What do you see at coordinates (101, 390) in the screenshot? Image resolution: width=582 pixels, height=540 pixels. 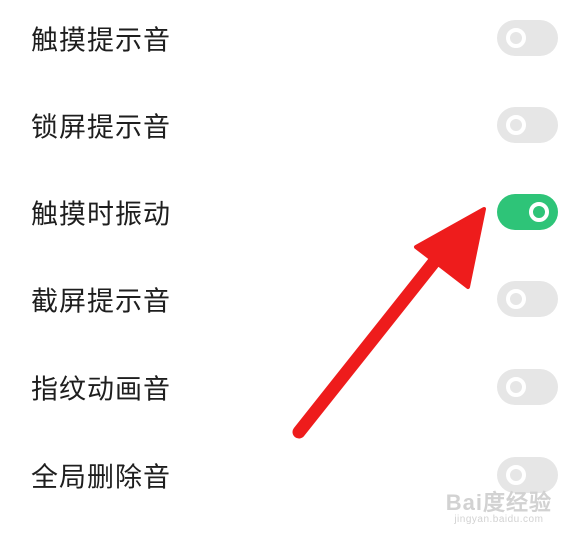 I see `setting-label: 指纹动画音` at bounding box center [101, 390].